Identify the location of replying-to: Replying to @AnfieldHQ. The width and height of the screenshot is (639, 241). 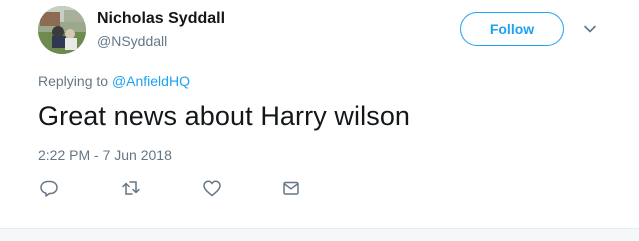
(114, 81).